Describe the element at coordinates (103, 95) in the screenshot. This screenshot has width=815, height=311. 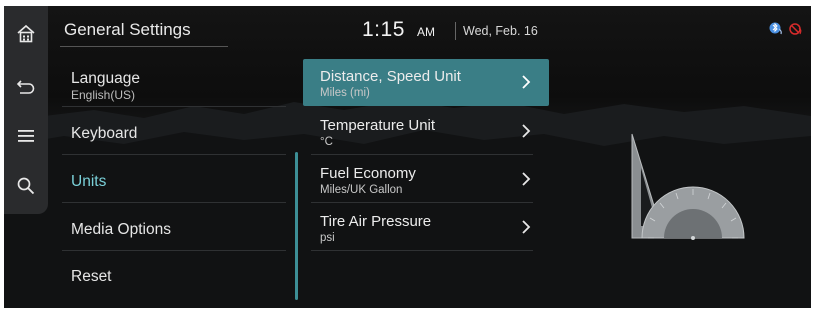
I see `menu-item-subtitle: English(US)` at that location.